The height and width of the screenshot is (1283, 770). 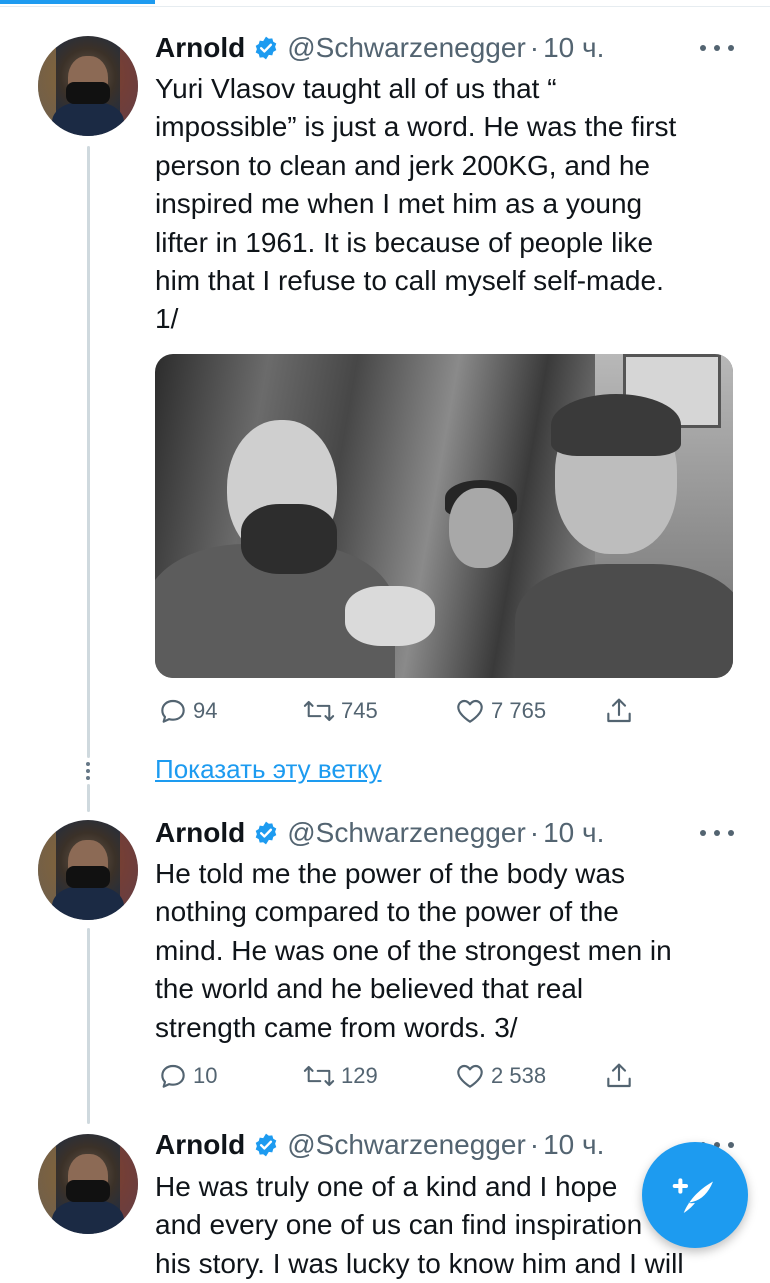 What do you see at coordinates (405, 711) in the screenshot?
I see `tweet-actions: 94 745 7 765` at bounding box center [405, 711].